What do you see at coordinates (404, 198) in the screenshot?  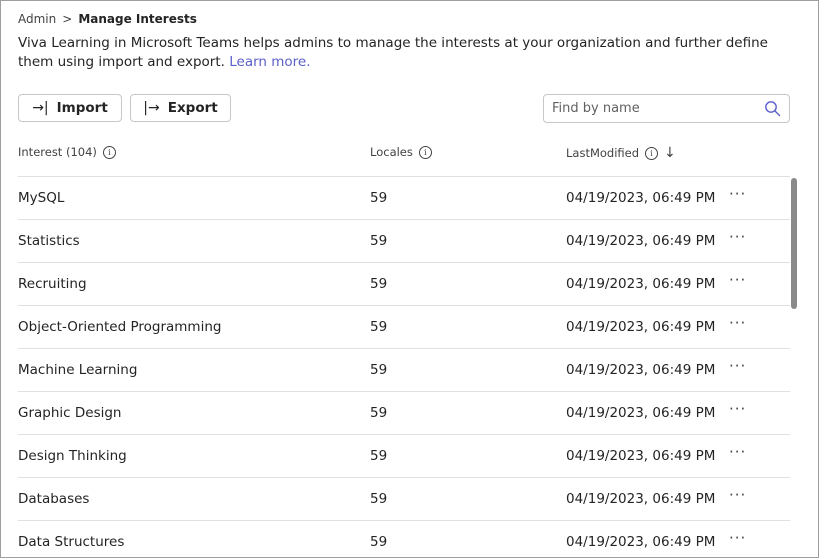 I see `table-row: MySQL 59 04/19/2023, 06:49 PM ···` at bounding box center [404, 198].